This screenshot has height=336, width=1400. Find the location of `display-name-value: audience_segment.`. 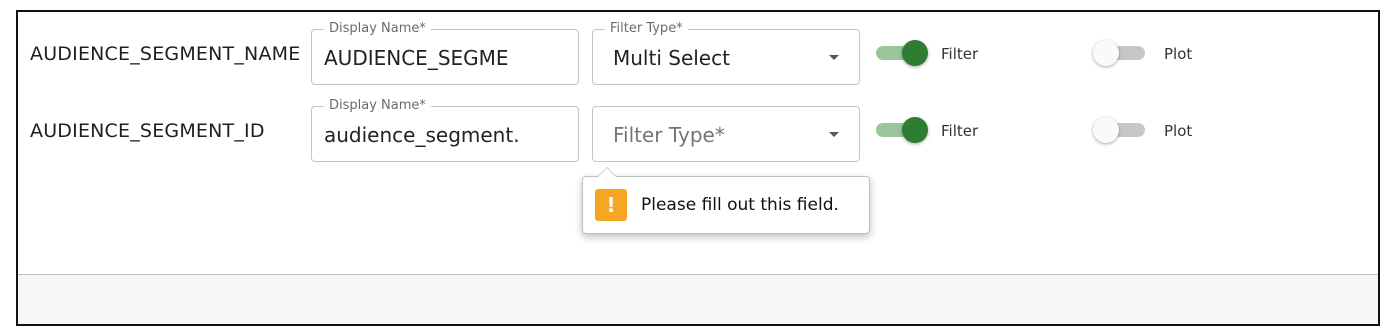

display-name-value: audience_segment. is located at coordinates (448, 135).